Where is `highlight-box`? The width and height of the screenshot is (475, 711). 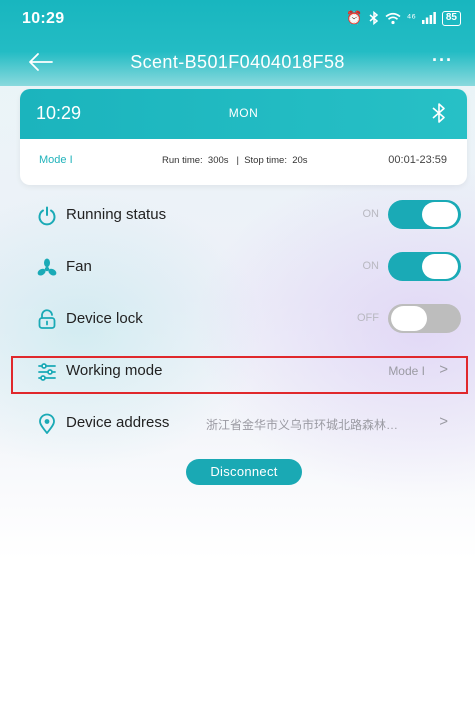 highlight-box is located at coordinates (239, 375).